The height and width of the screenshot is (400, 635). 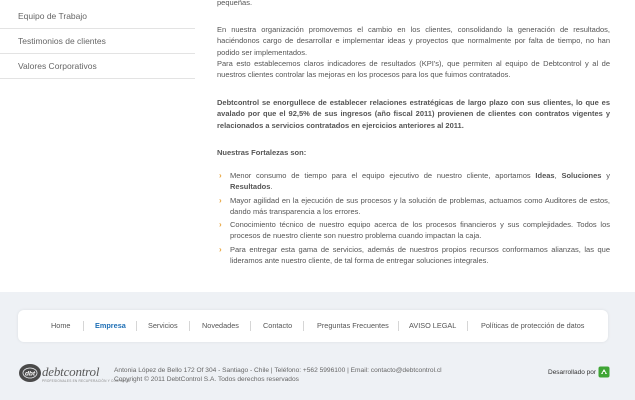 I want to click on strengths-heading: Nuestras Fortalezas son:, so click(x=262, y=152).